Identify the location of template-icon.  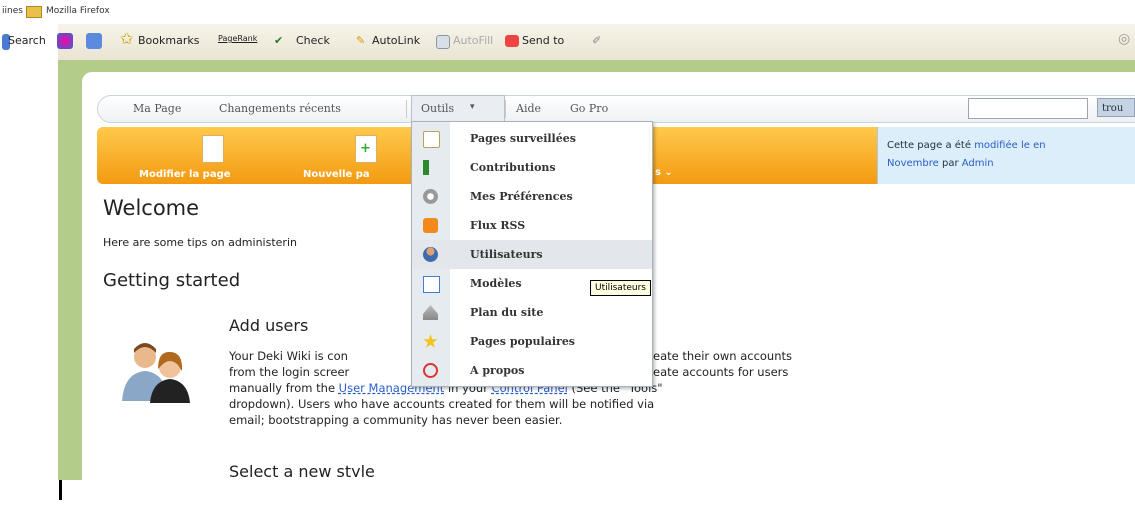
(431, 284).